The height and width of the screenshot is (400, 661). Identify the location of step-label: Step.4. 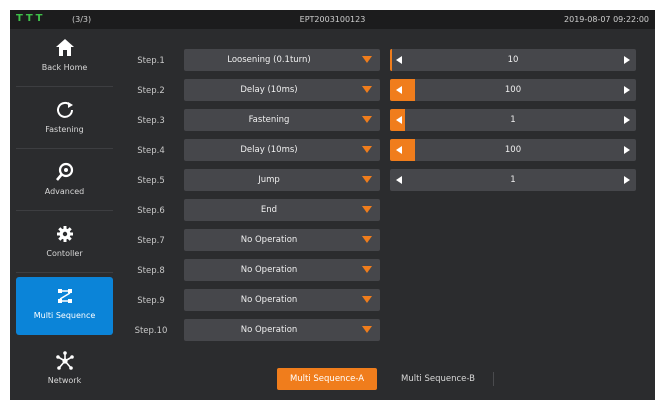
(151, 151).